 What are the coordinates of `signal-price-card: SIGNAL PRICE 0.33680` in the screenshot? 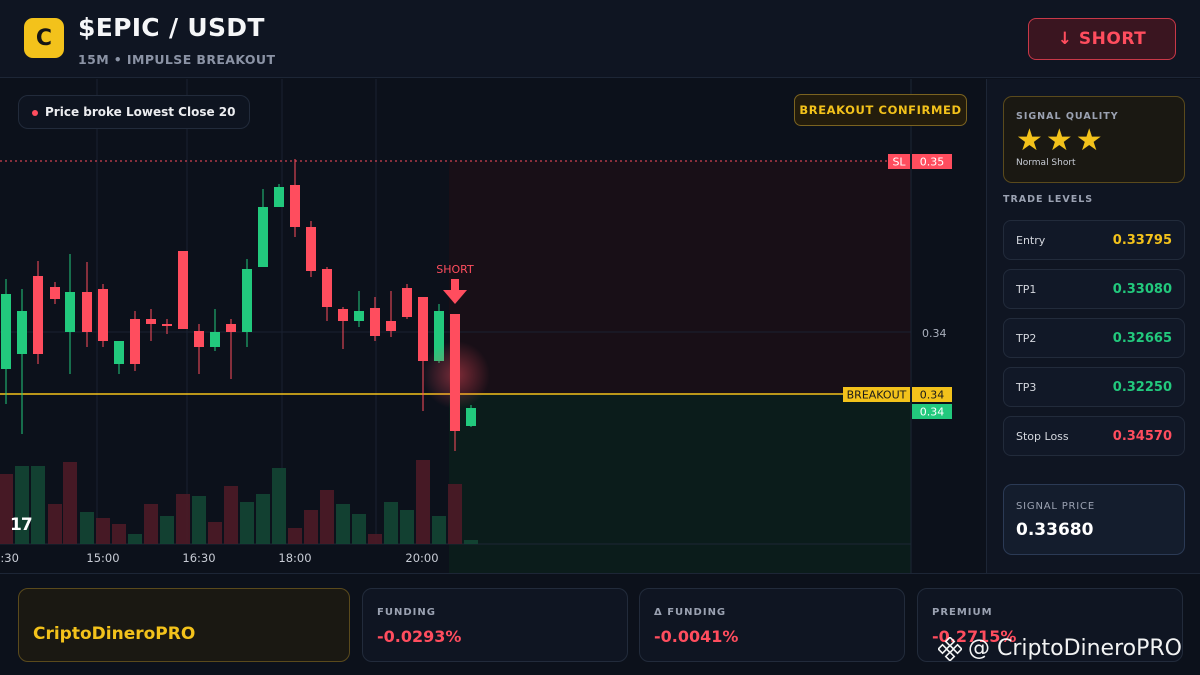 It's located at (1094, 519).